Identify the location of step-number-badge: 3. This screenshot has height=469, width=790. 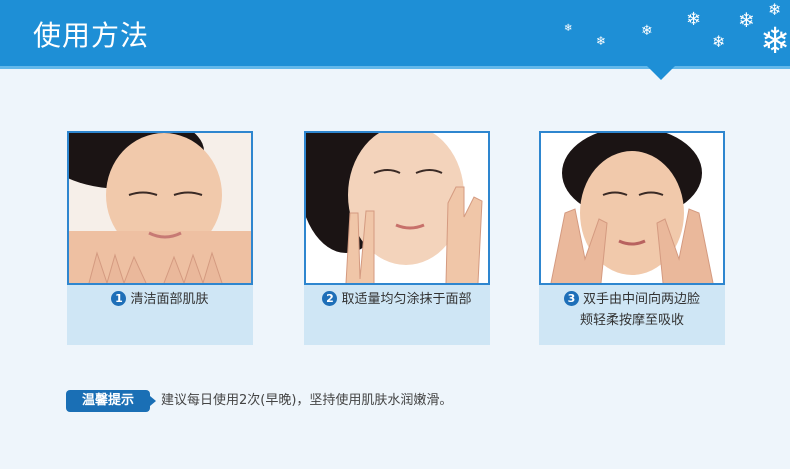
(571, 298).